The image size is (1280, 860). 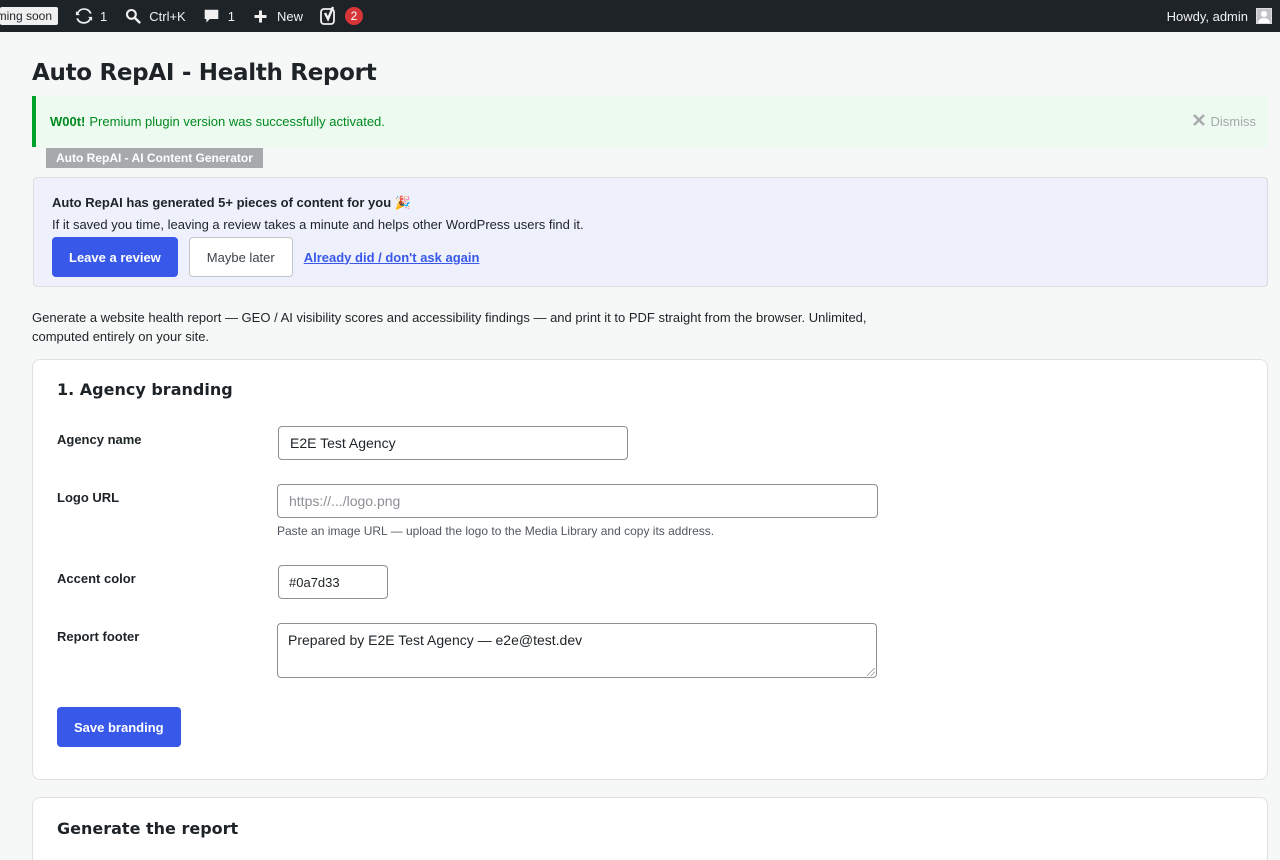 What do you see at coordinates (26, 15) in the screenshot?
I see `coming-soon-label: Coming soon` at bounding box center [26, 15].